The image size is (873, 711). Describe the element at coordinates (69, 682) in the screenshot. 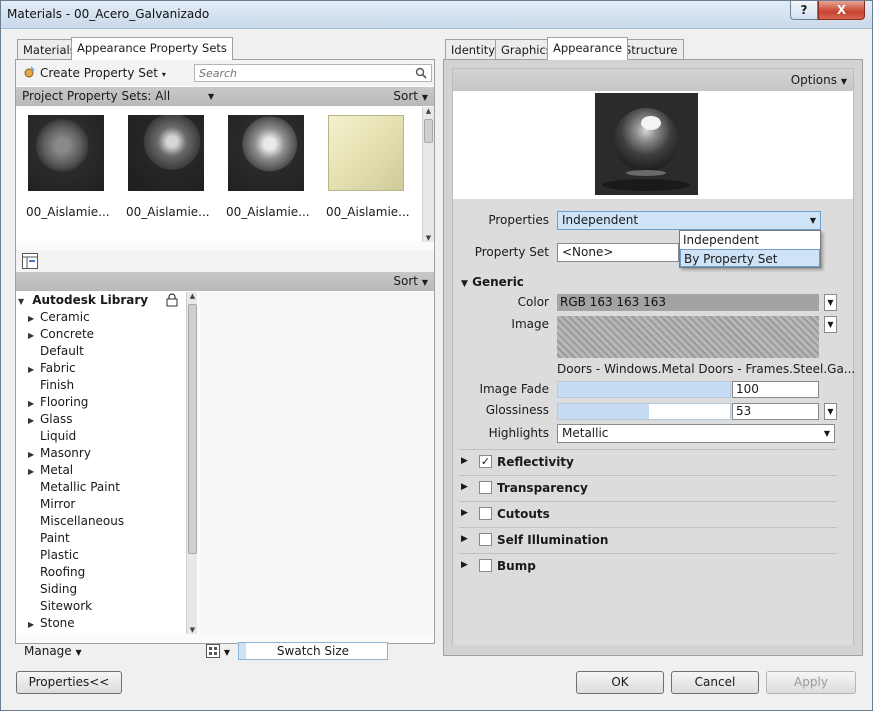

I see `properties-toggle-button: Properties<<` at that location.